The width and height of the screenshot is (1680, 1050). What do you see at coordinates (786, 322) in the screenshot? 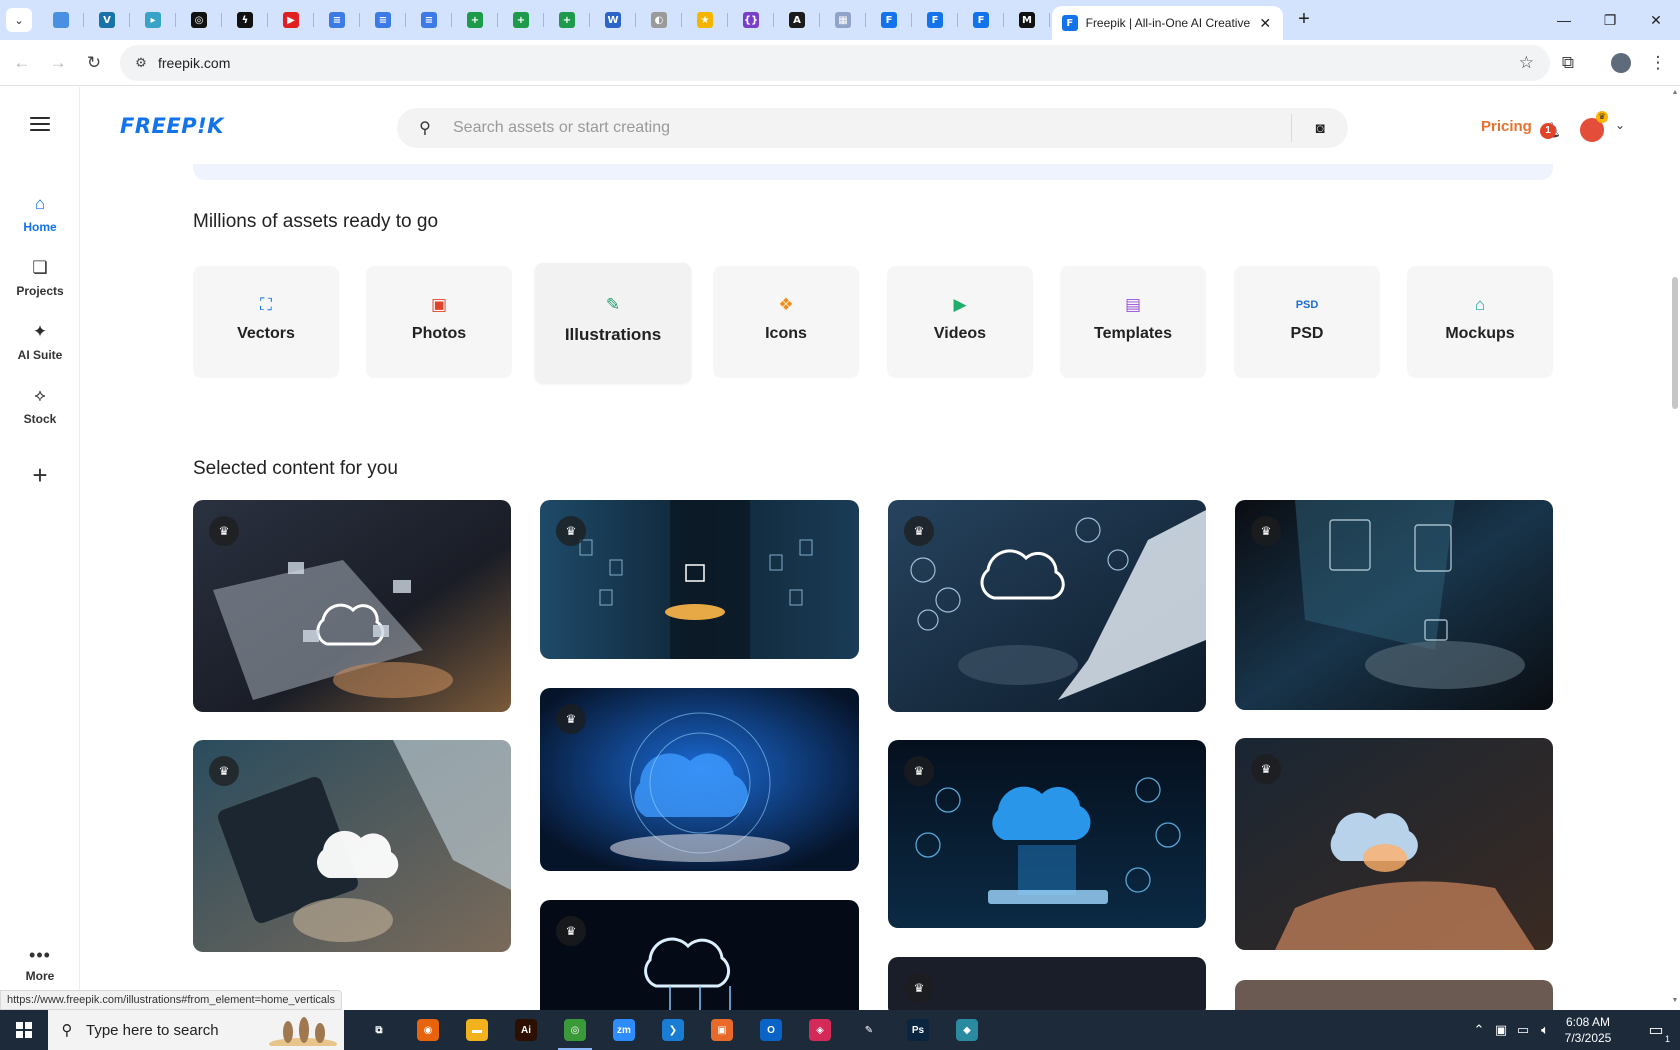
I see `category-icons: ❖ Icons` at bounding box center [786, 322].